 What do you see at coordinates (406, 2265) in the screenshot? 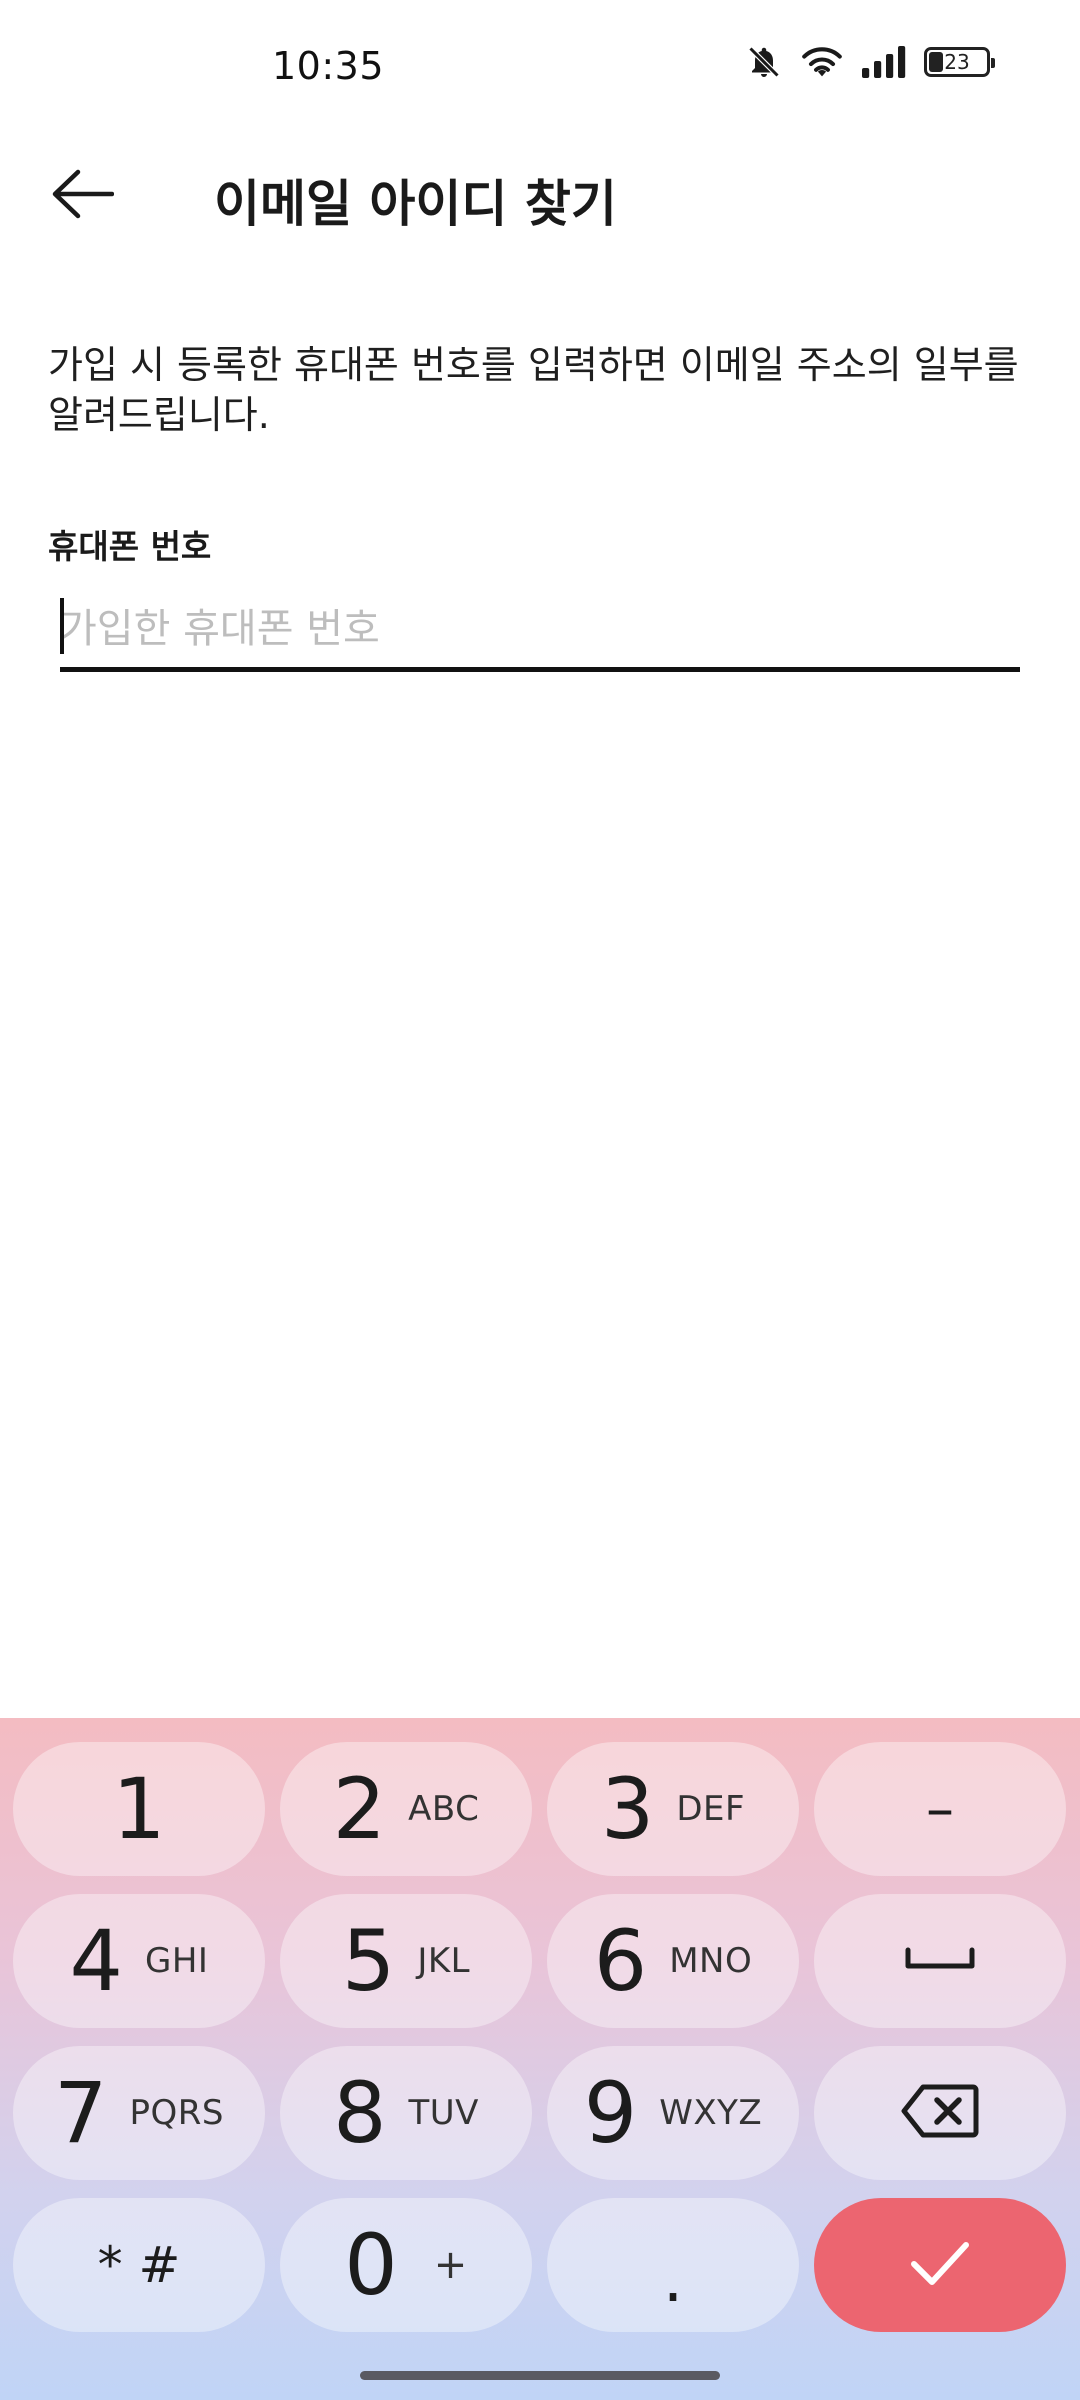
I see `key-0: 0 +` at bounding box center [406, 2265].